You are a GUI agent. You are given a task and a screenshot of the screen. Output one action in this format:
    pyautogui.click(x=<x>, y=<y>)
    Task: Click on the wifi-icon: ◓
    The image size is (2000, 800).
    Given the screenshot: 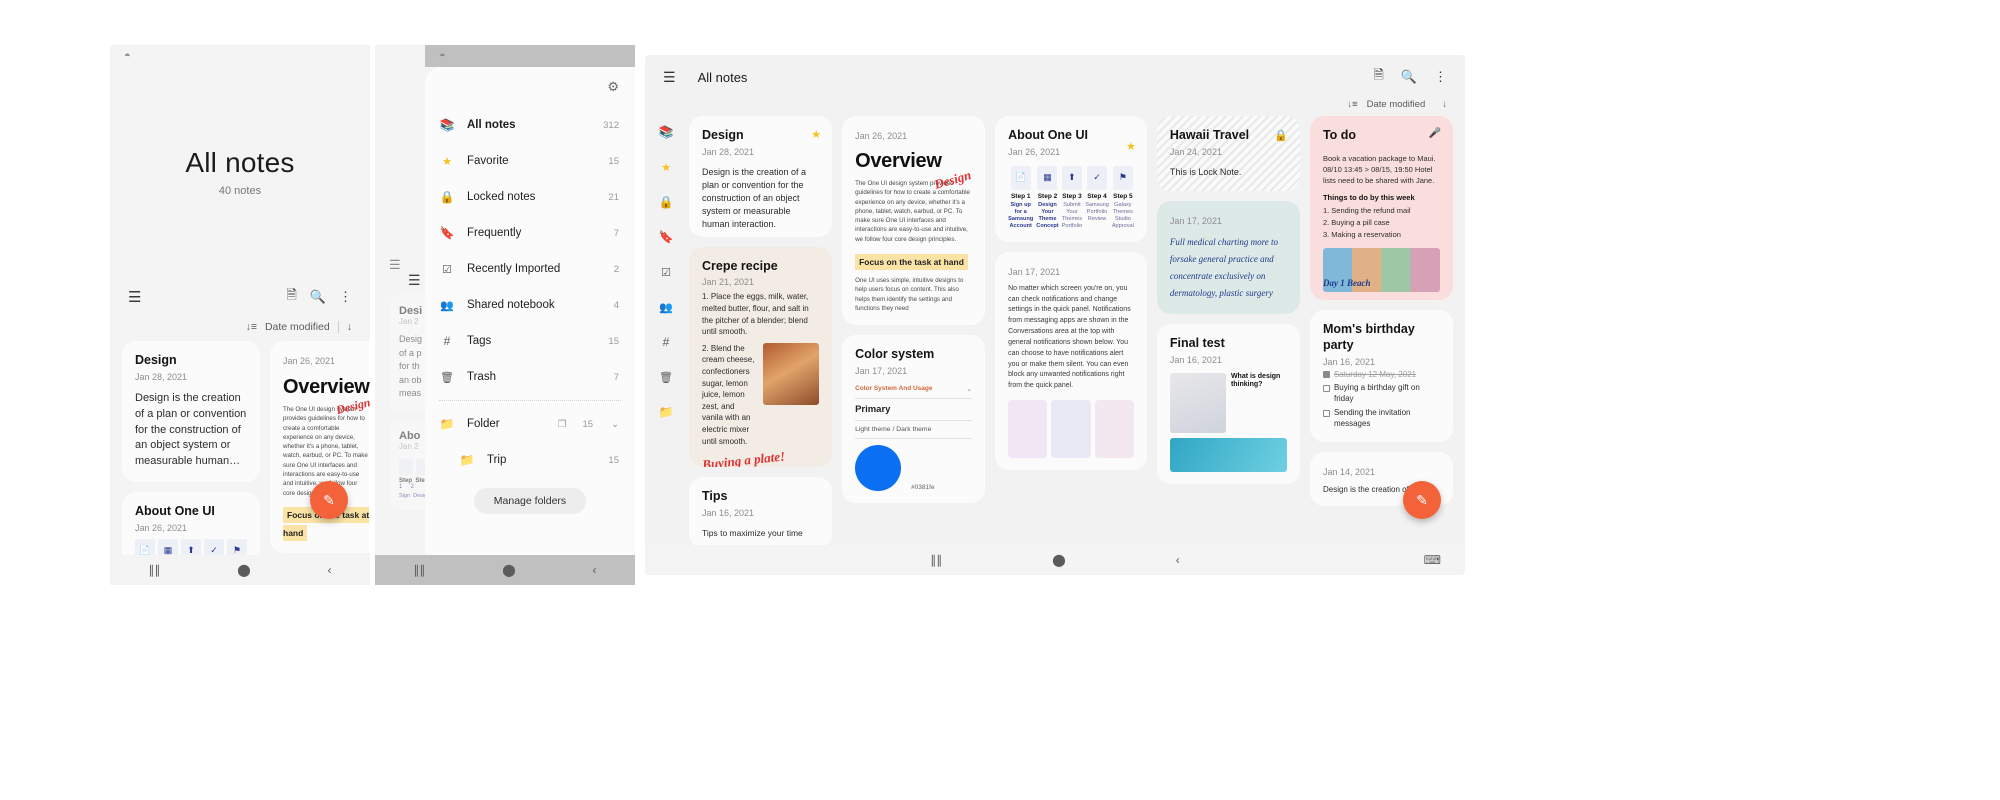 What is the action you would take?
    pyautogui.click(x=442, y=56)
    